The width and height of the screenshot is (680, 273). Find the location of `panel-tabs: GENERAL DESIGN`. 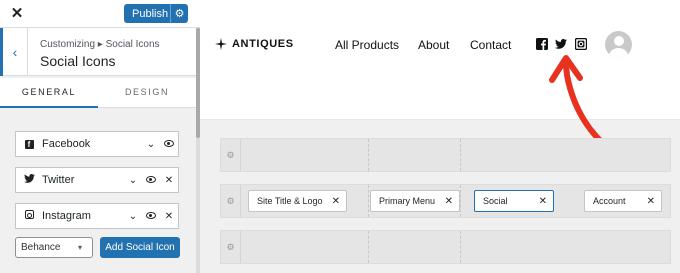

panel-tabs: GENERAL DESIGN is located at coordinates (98, 93).